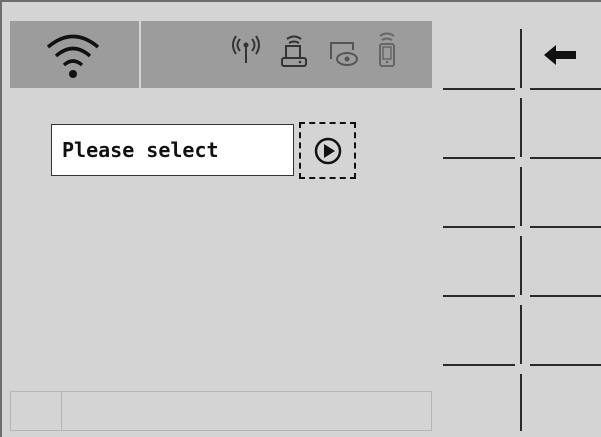 The height and width of the screenshot is (437, 601). What do you see at coordinates (246, 49) in the screenshot?
I see `antenna-signal-icon` at bounding box center [246, 49].